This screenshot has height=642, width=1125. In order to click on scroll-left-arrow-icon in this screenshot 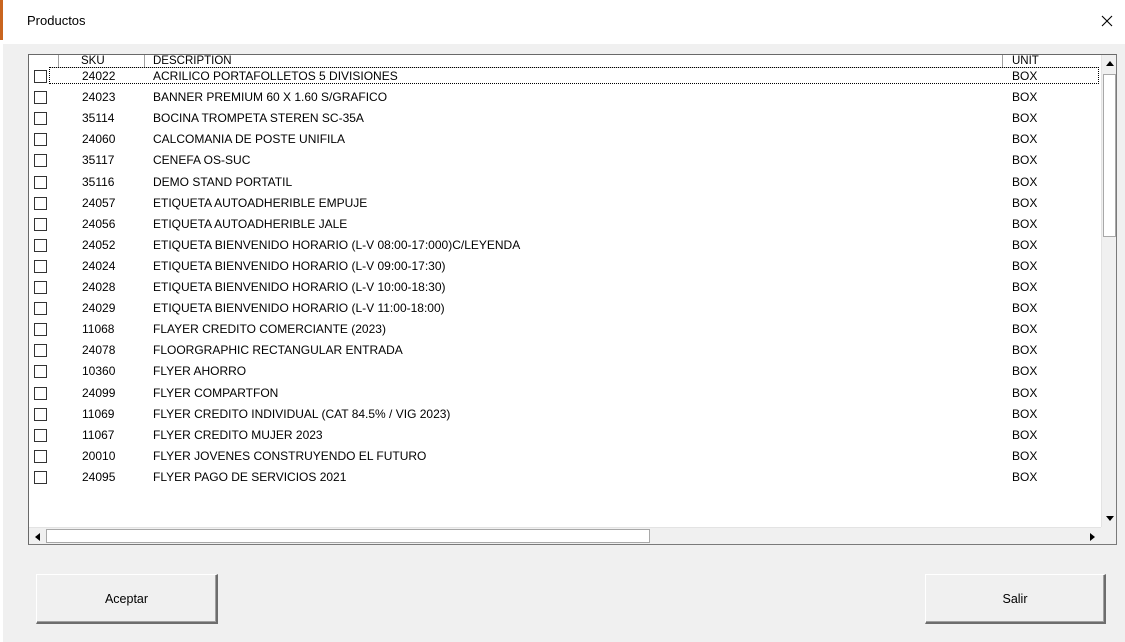, I will do `click(37, 536)`.